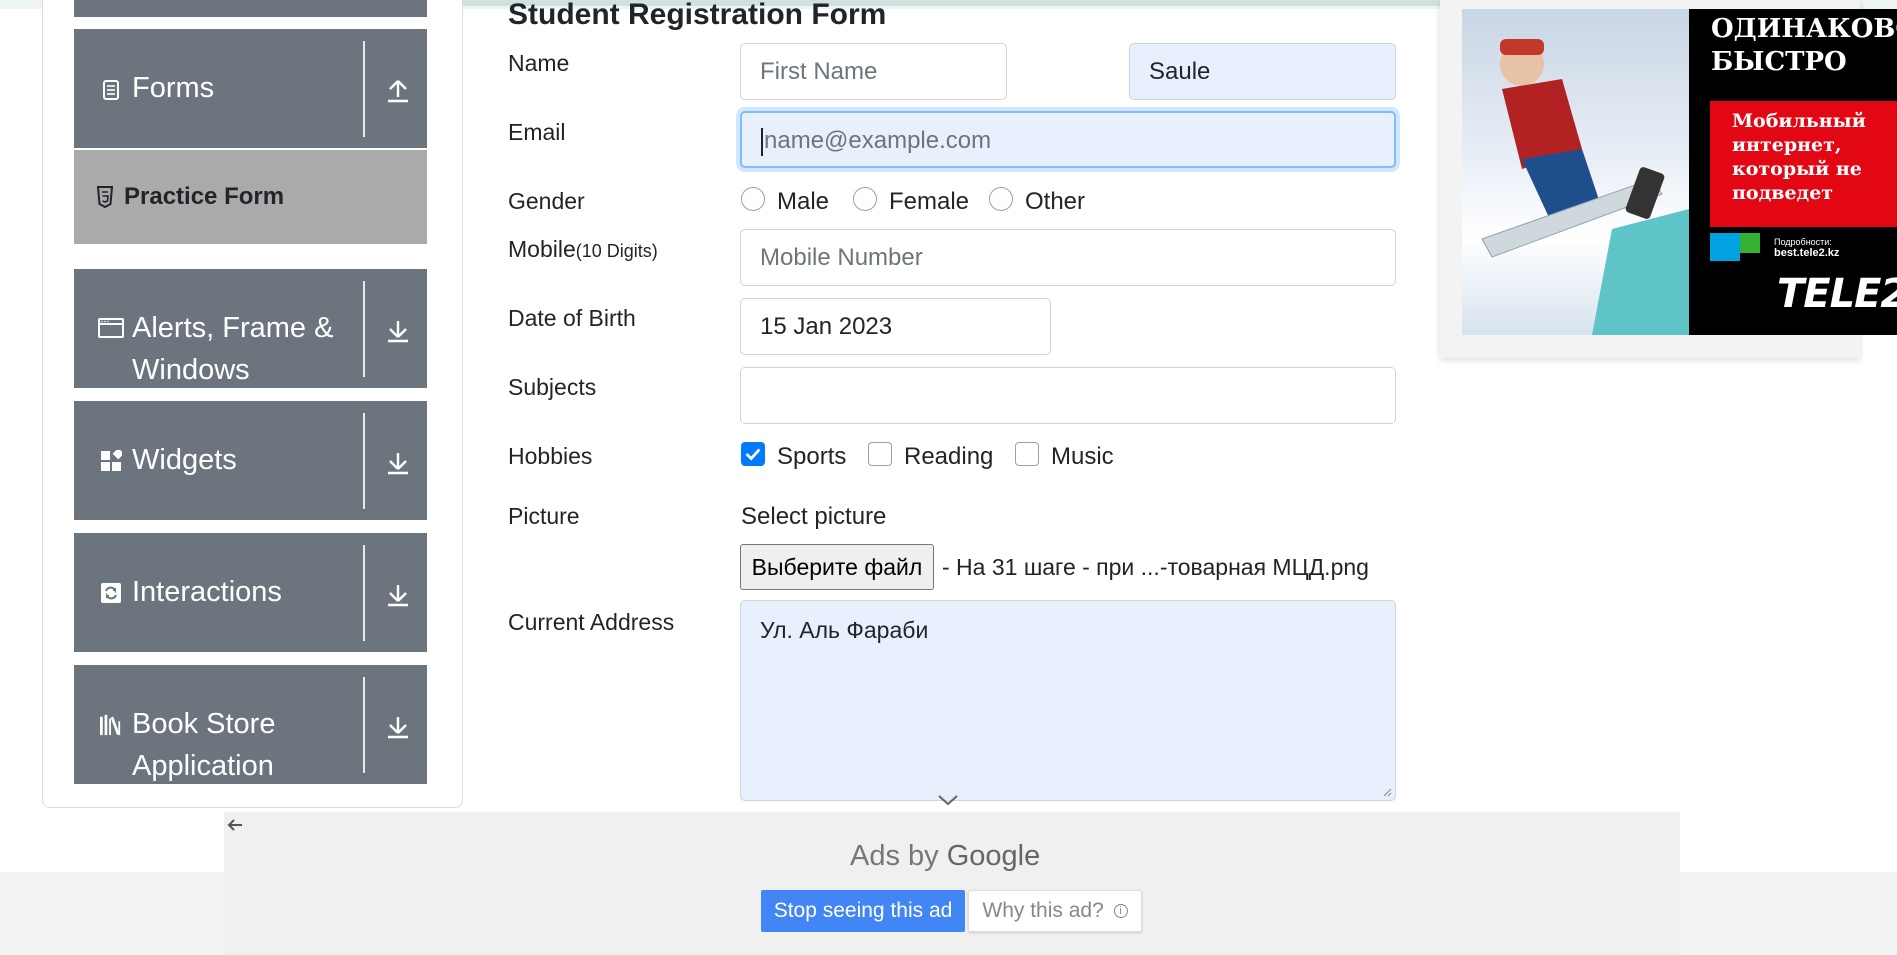 The width and height of the screenshot is (1897, 955). Describe the element at coordinates (952, 883) in the screenshot. I see `google-ad-overlay` at that location.